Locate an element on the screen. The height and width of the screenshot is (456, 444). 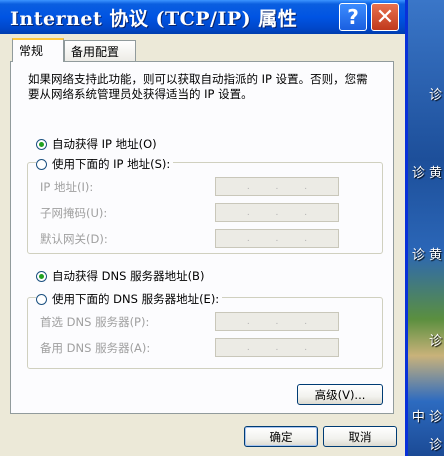
manual-ip-radio: 使用下面的 IP 地址(S): is located at coordinates (105, 164).